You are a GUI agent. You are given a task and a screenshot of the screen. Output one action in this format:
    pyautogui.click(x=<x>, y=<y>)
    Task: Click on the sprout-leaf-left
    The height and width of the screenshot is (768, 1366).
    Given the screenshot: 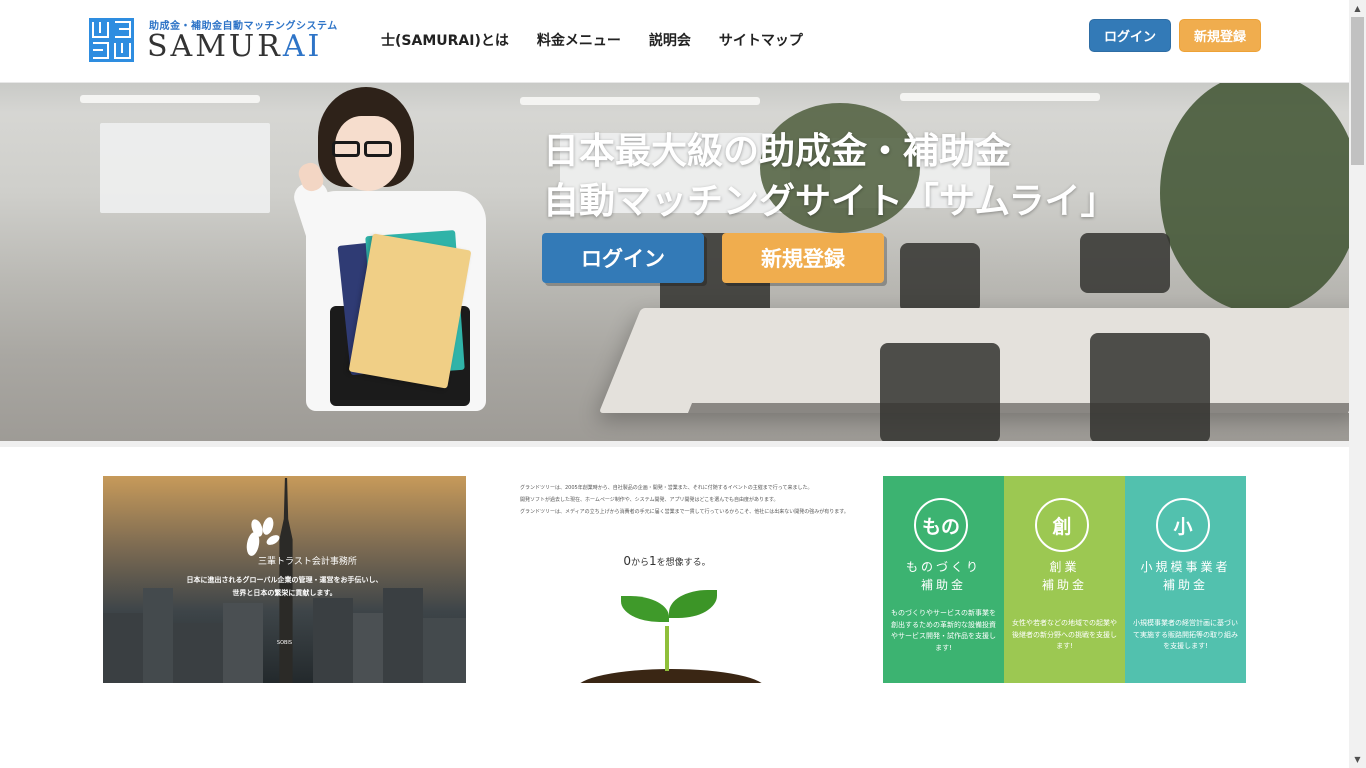 What is the action you would take?
    pyautogui.click(x=645, y=609)
    